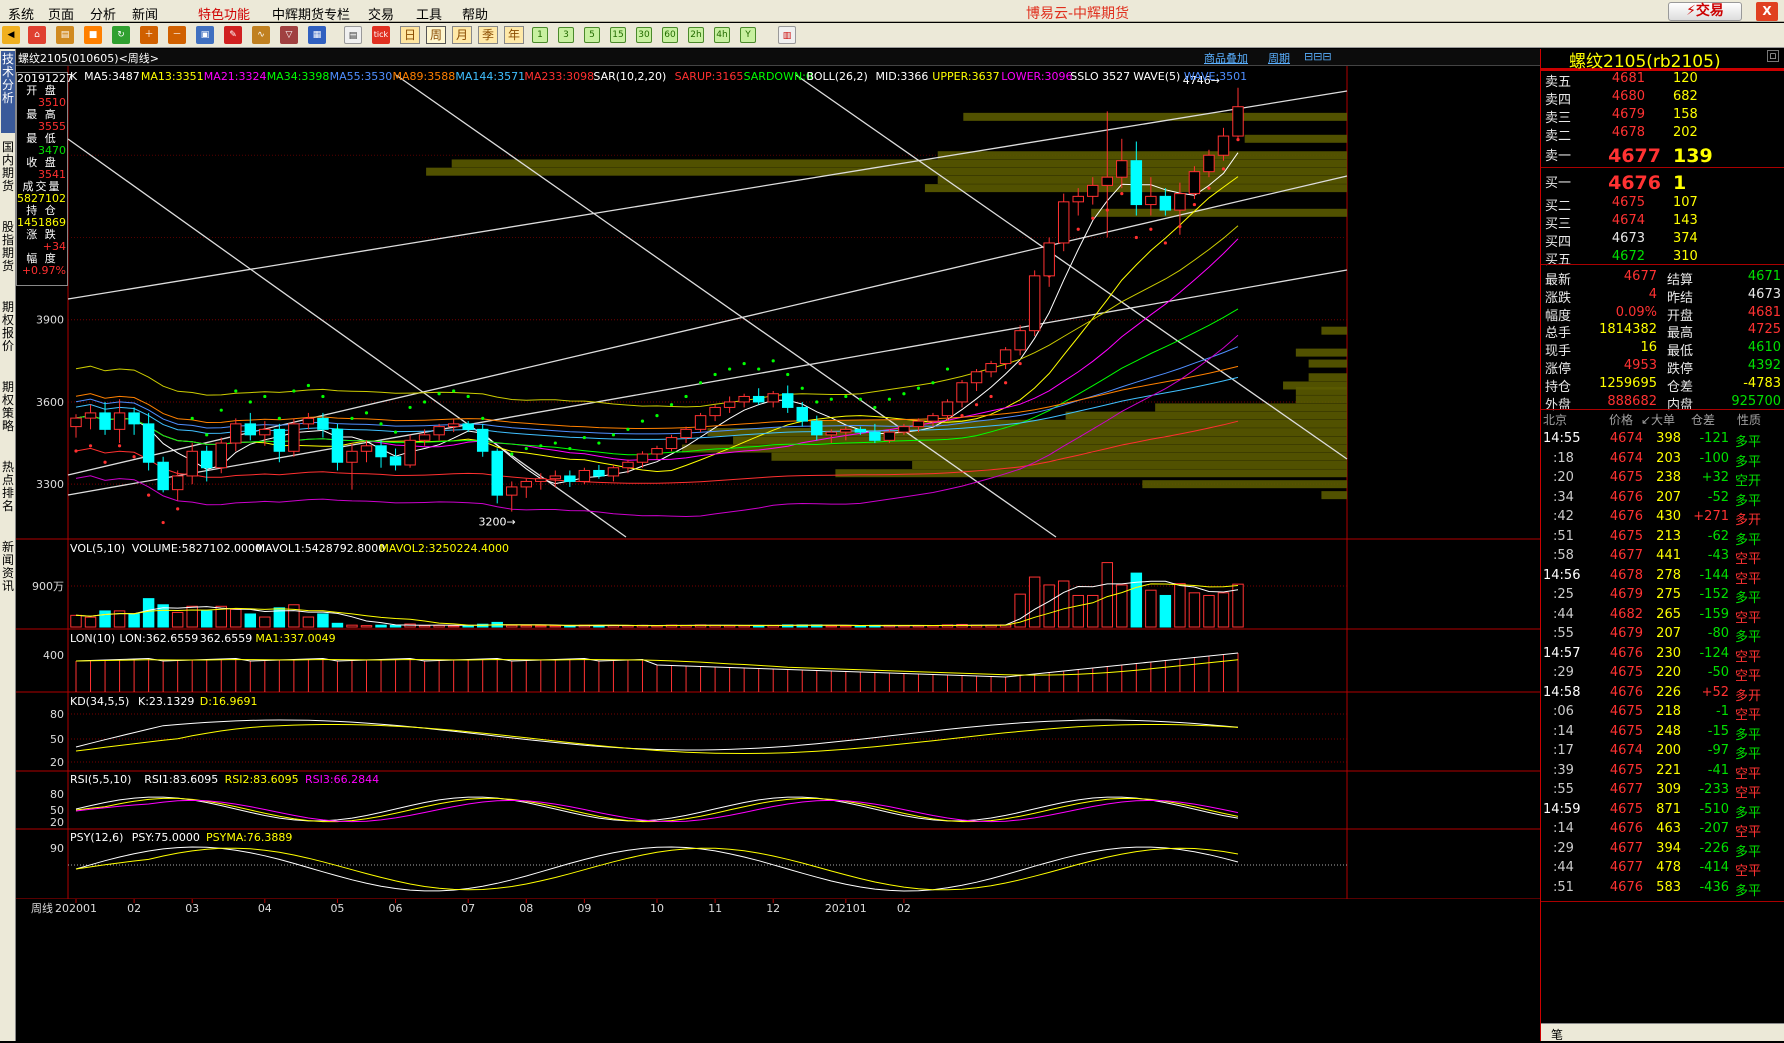 This screenshot has width=1784, height=1043. Describe the element at coordinates (381, 13) in the screenshot. I see `menu-trade: 交易` at that location.